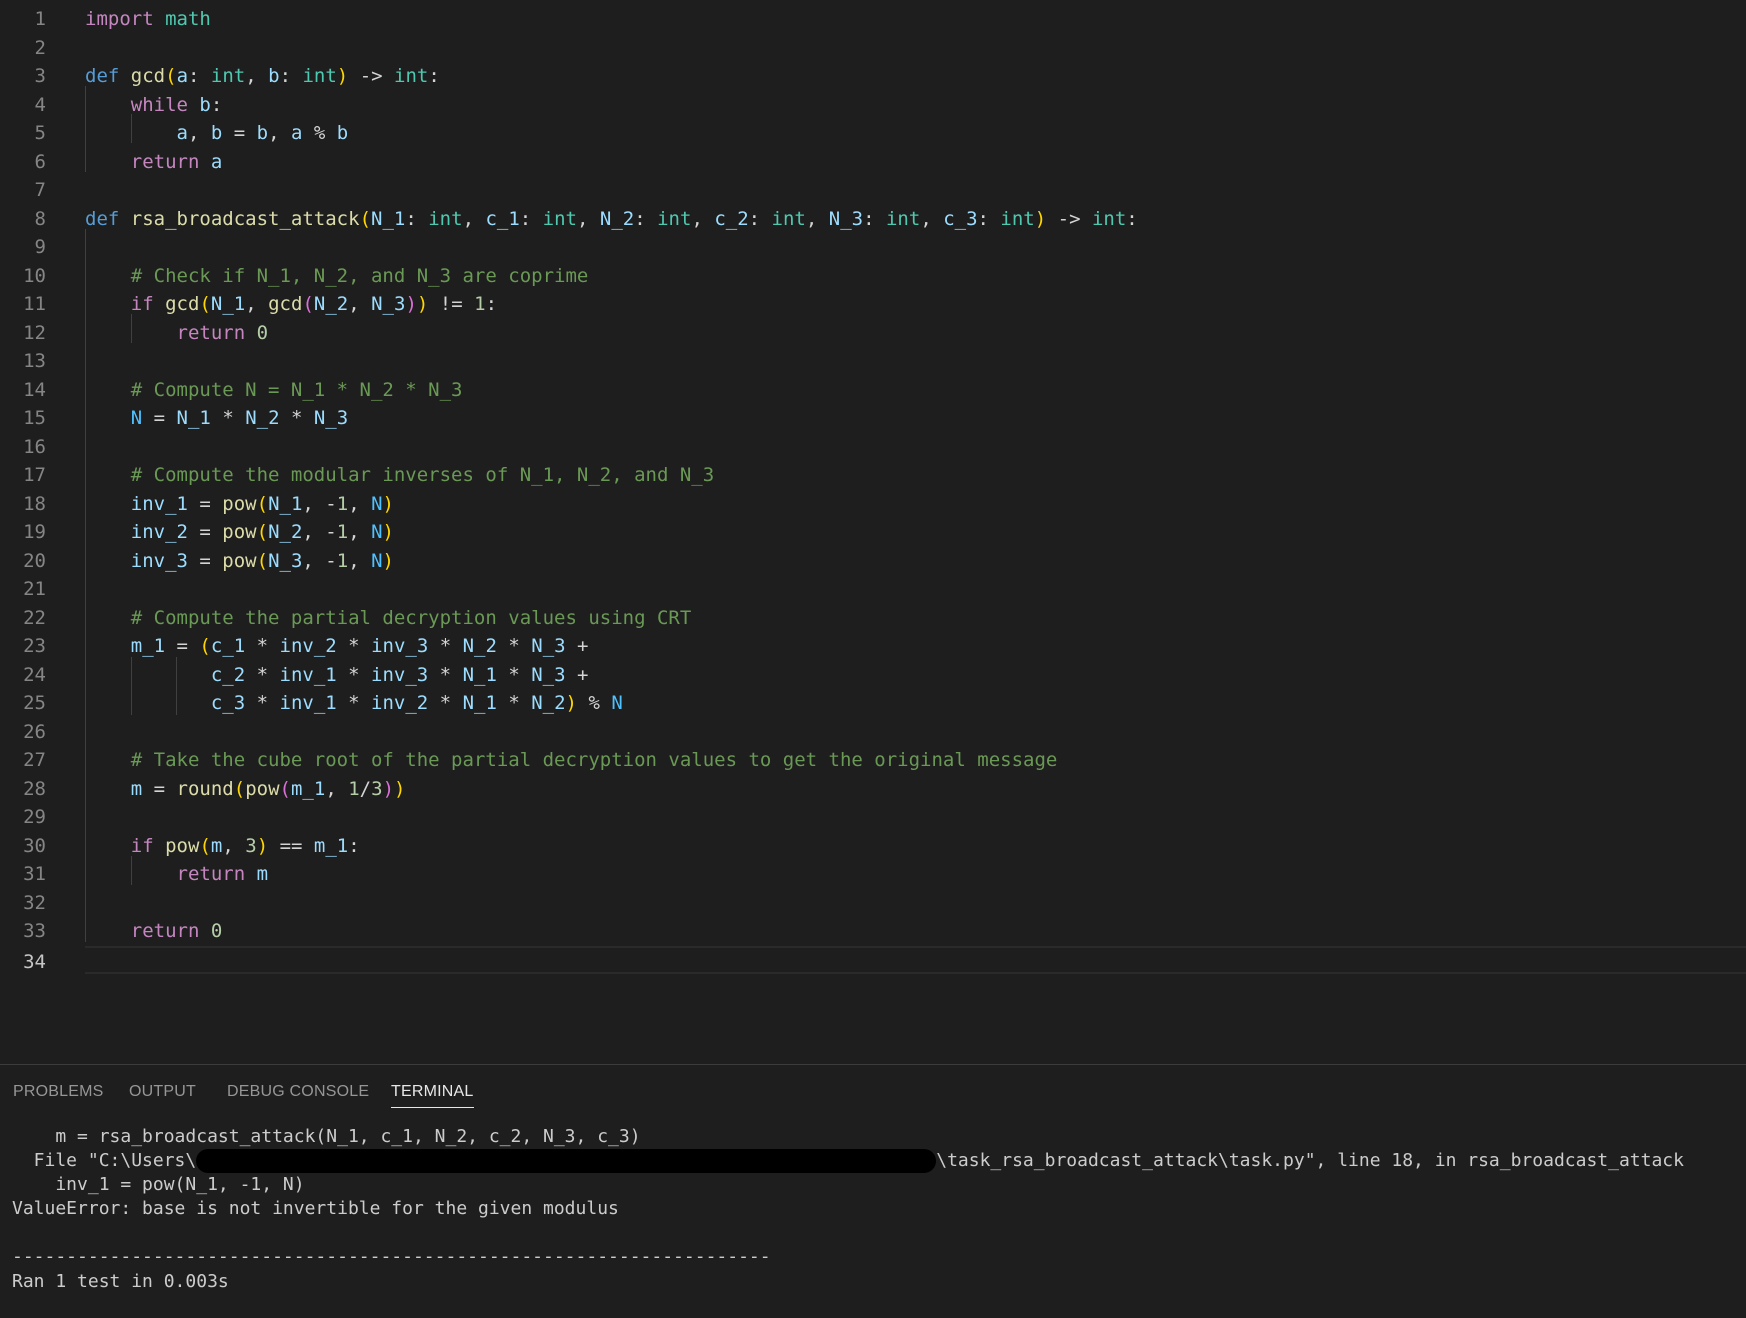  What do you see at coordinates (177, 333) in the screenshot?
I see `code-text: return 0` at bounding box center [177, 333].